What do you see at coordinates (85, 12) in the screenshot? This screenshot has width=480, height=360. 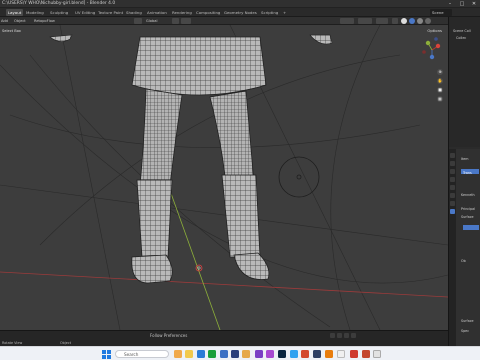 I see `tab-uv-editing: UV Editing` at bounding box center [85, 12].